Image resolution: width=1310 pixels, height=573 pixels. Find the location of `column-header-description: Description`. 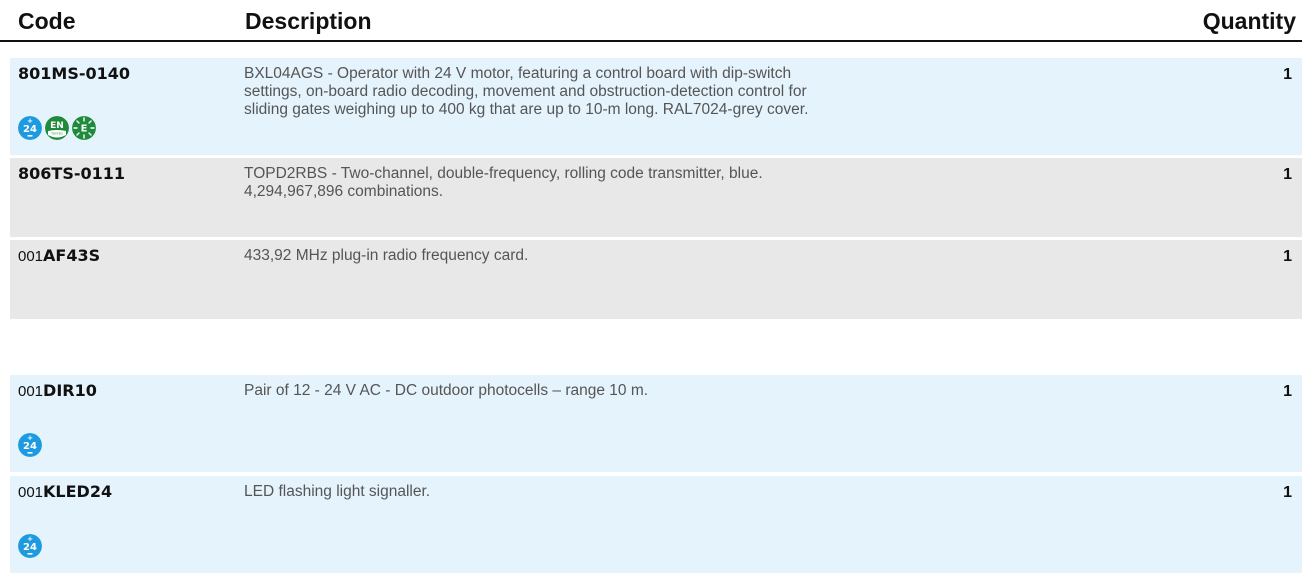

column-header-description: Description is located at coordinates (308, 21).